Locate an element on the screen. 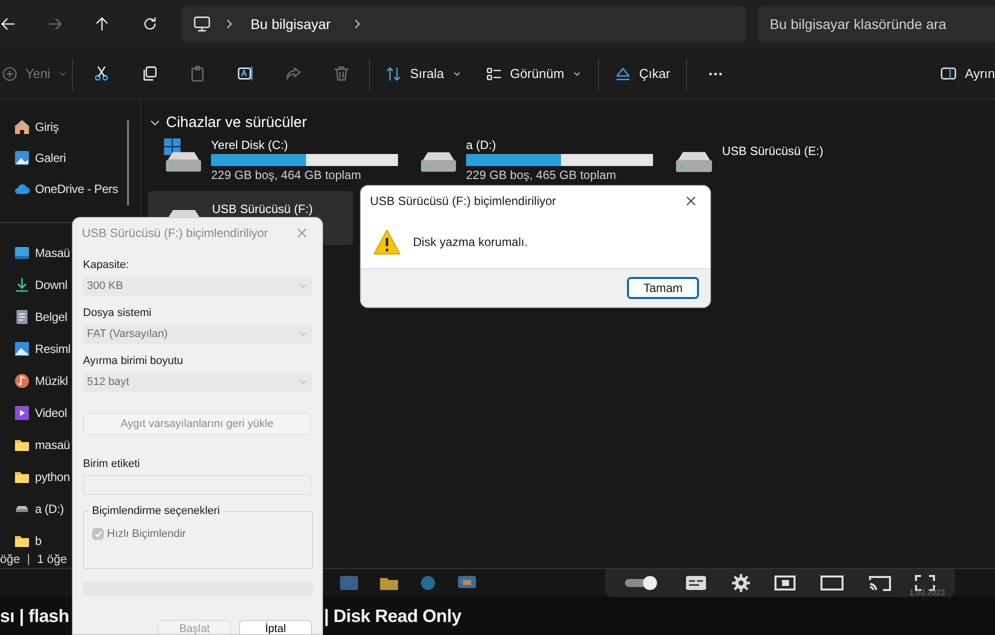  field-label: Birim etiketi is located at coordinates (112, 464).